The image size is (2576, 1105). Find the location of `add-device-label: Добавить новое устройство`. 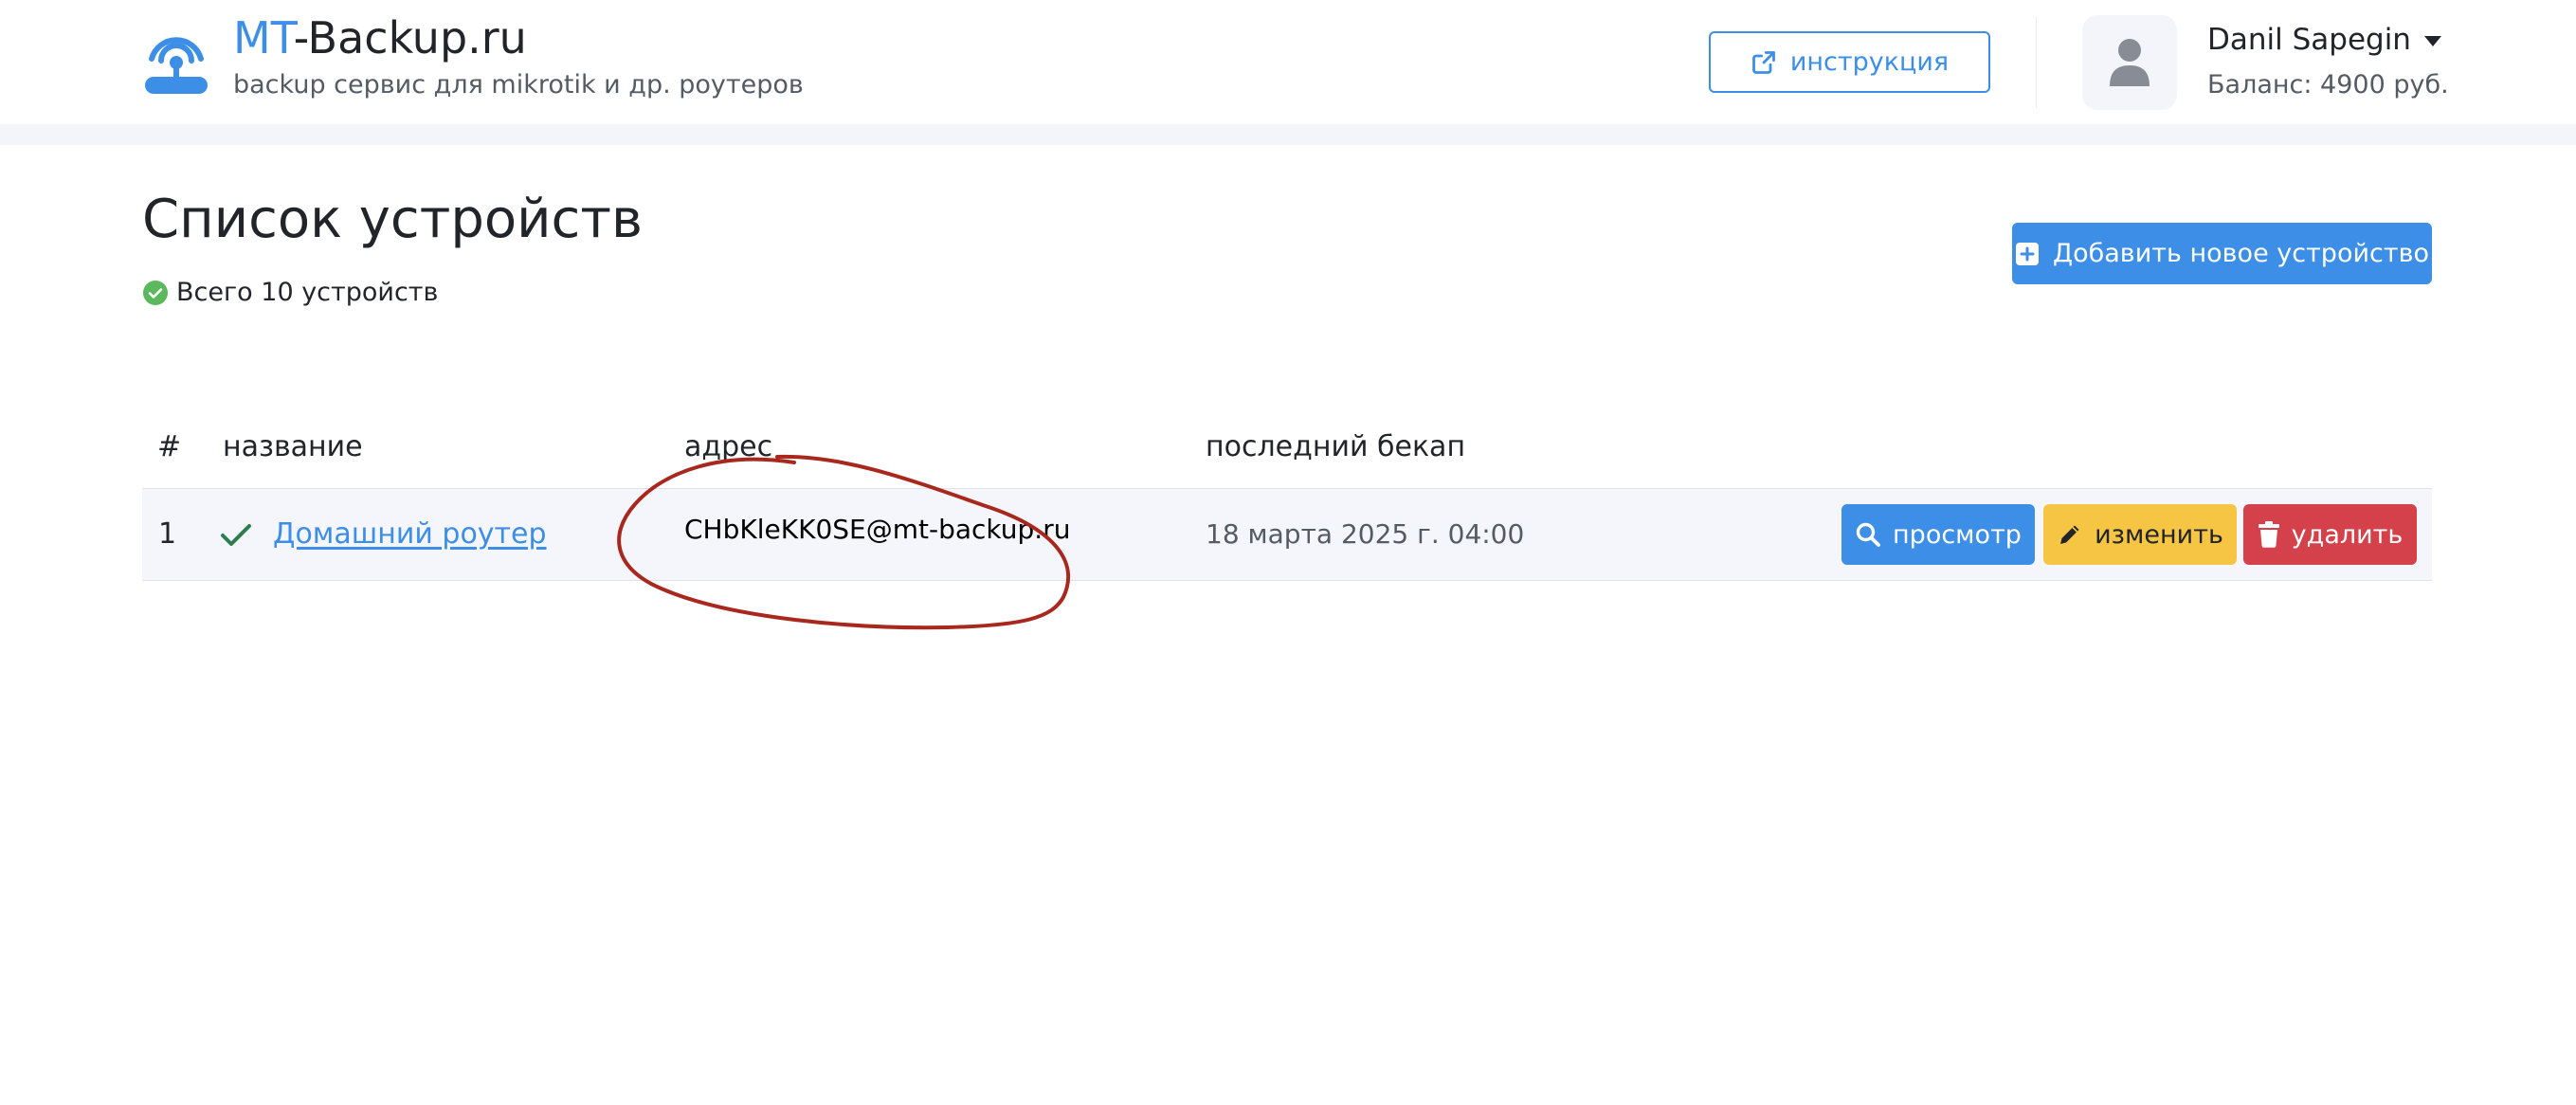

add-device-label: Добавить новое устройство is located at coordinates (2241, 253).